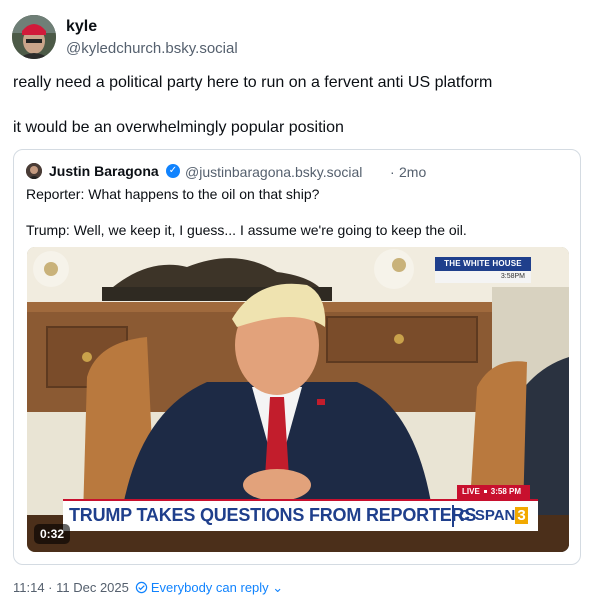 The width and height of the screenshot is (595, 606). I want to click on verified-check-icon: ✓, so click(173, 171).